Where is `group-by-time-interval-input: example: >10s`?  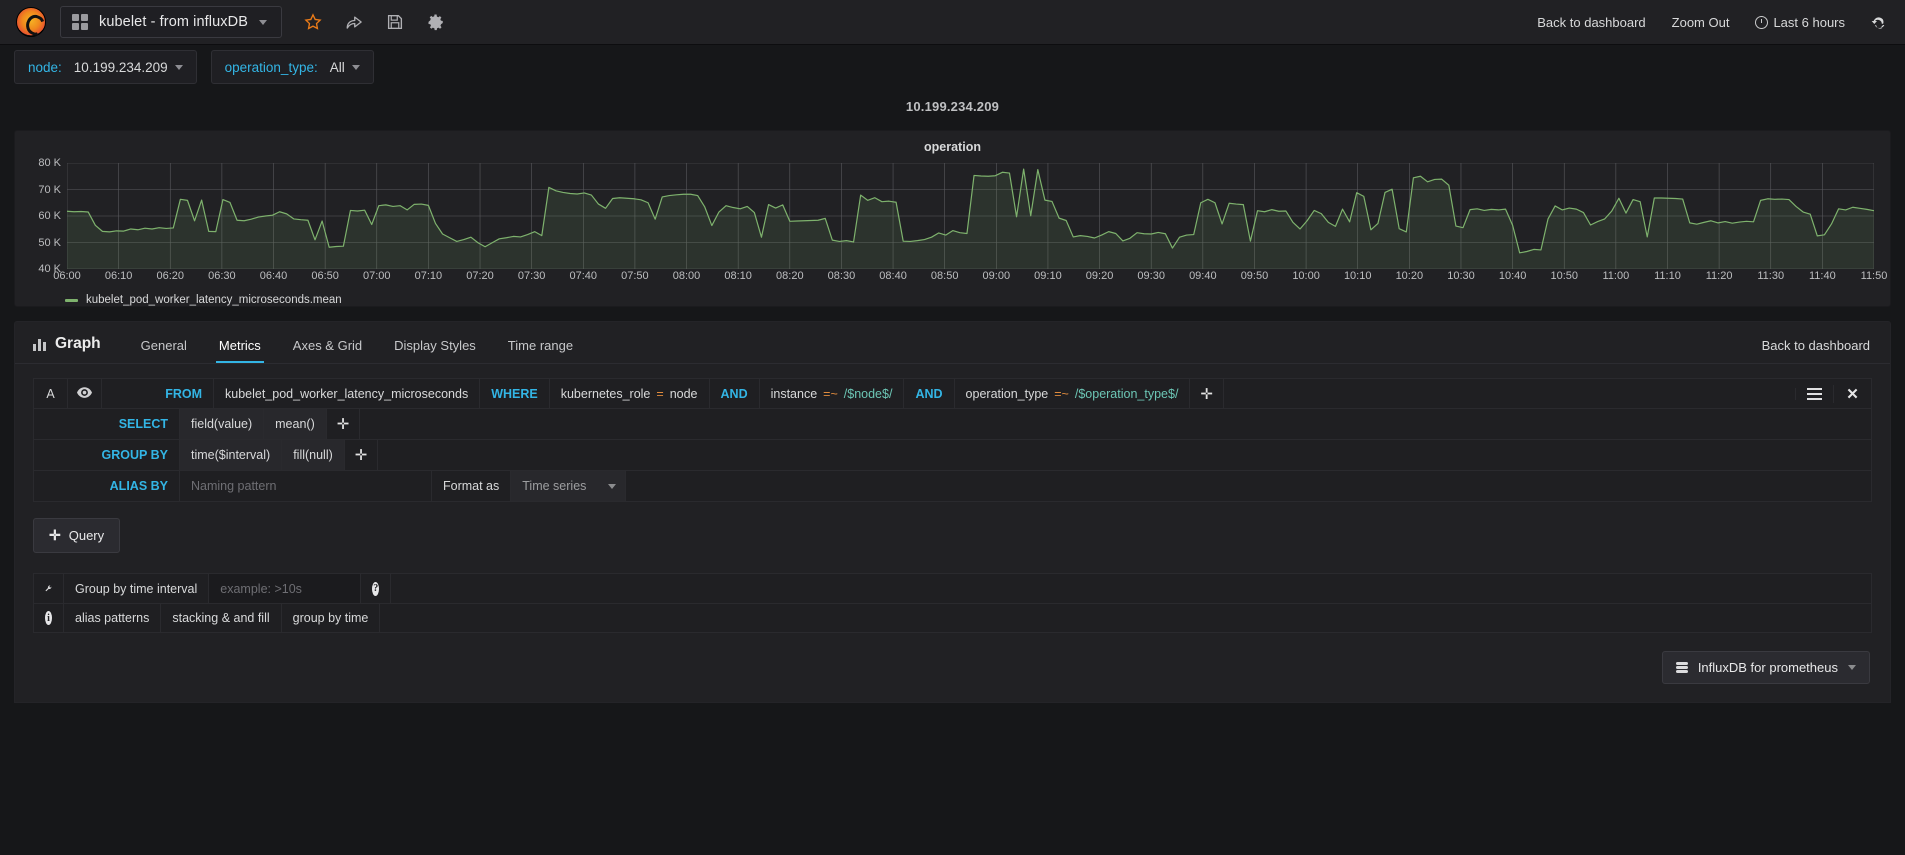
group-by-time-interval-input: example: >10s is located at coordinates (285, 588).